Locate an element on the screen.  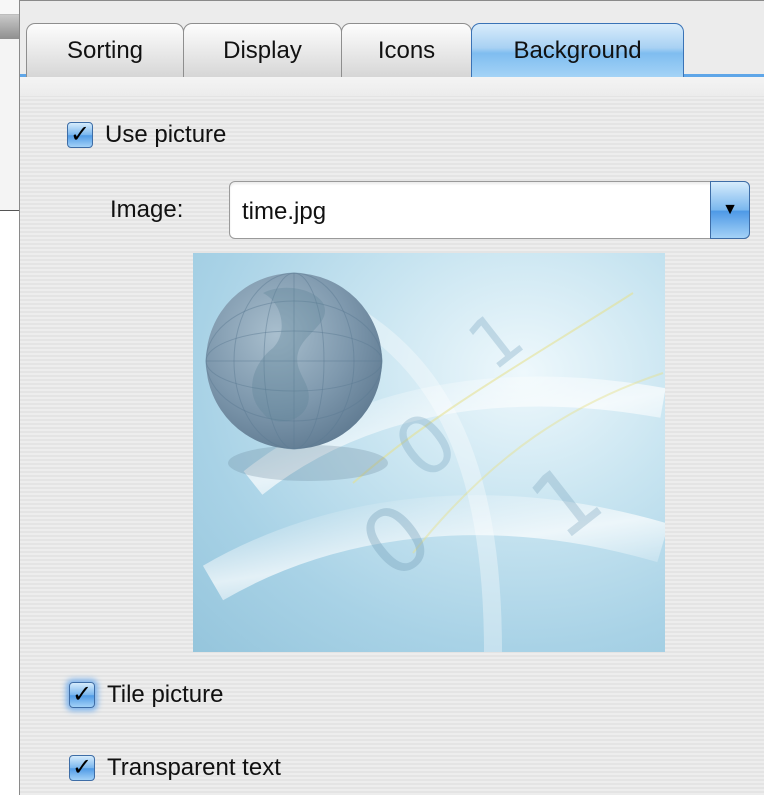
image-select: time.jpg ▼ is located at coordinates (489, 210).